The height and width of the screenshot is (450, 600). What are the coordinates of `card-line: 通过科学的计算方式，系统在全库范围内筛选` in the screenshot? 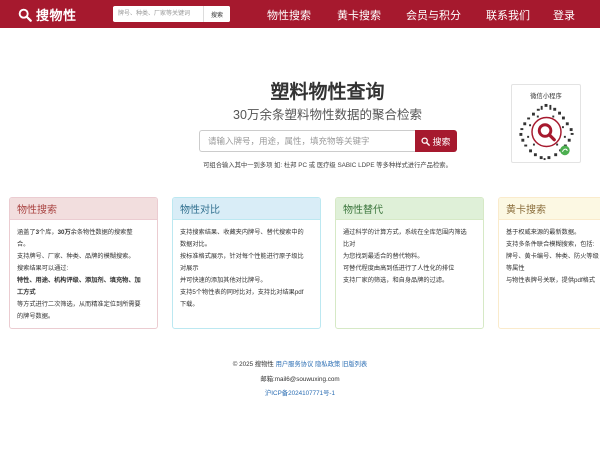 It's located at (410, 233).